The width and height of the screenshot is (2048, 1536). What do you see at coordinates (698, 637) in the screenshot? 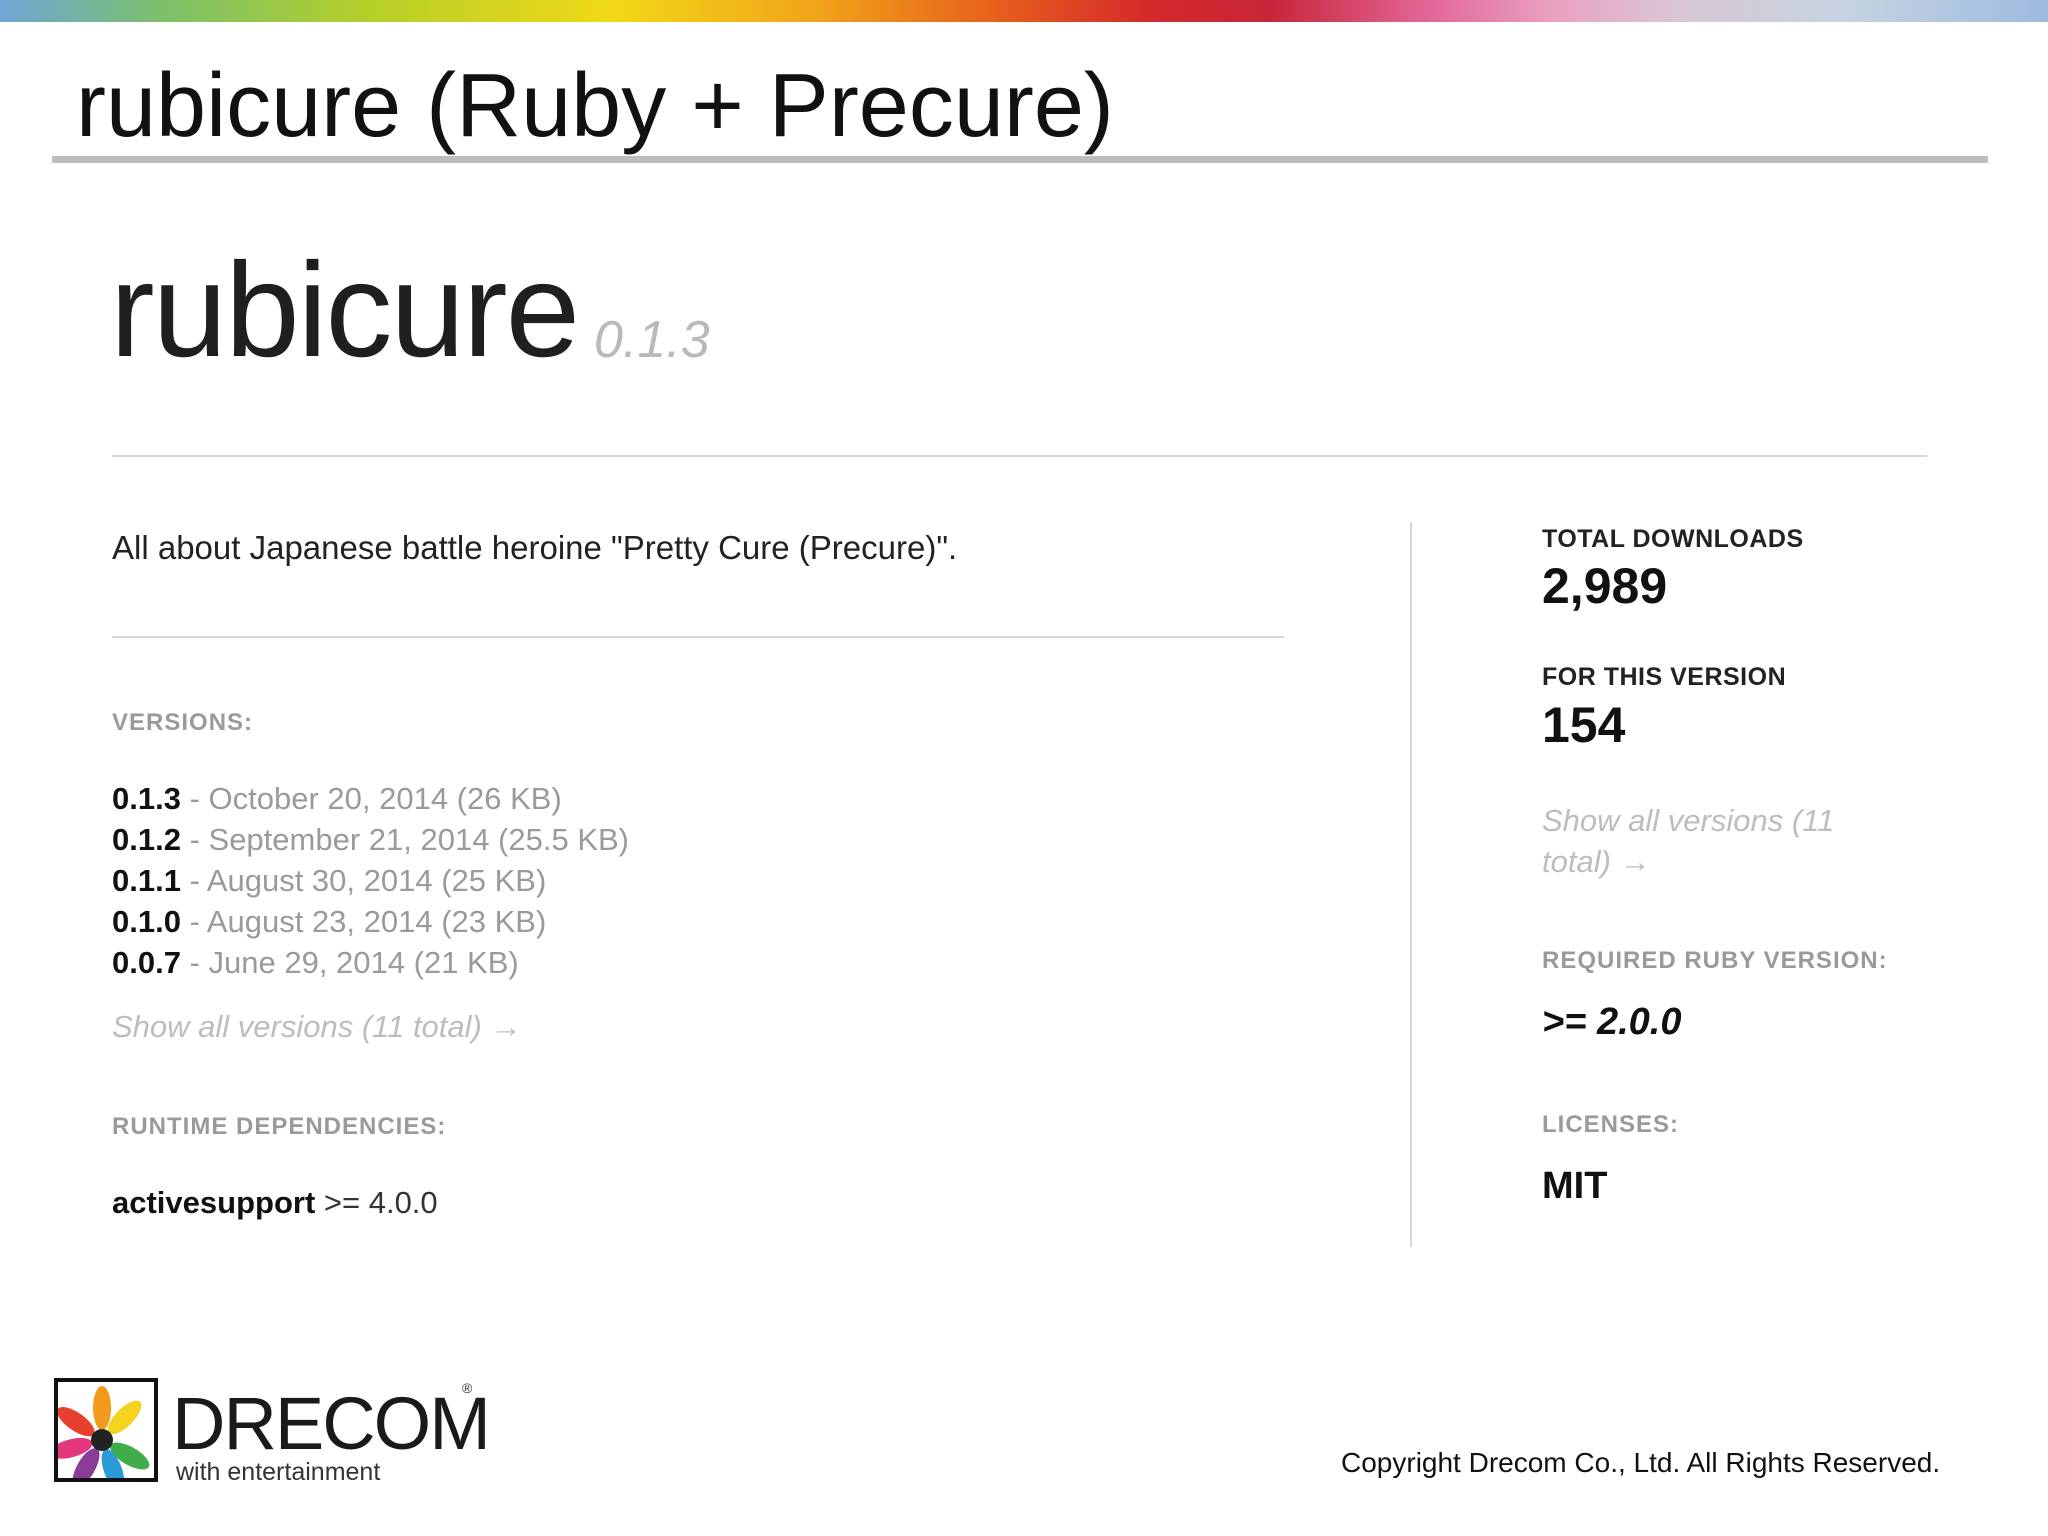
I see `description-divider` at bounding box center [698, 637].